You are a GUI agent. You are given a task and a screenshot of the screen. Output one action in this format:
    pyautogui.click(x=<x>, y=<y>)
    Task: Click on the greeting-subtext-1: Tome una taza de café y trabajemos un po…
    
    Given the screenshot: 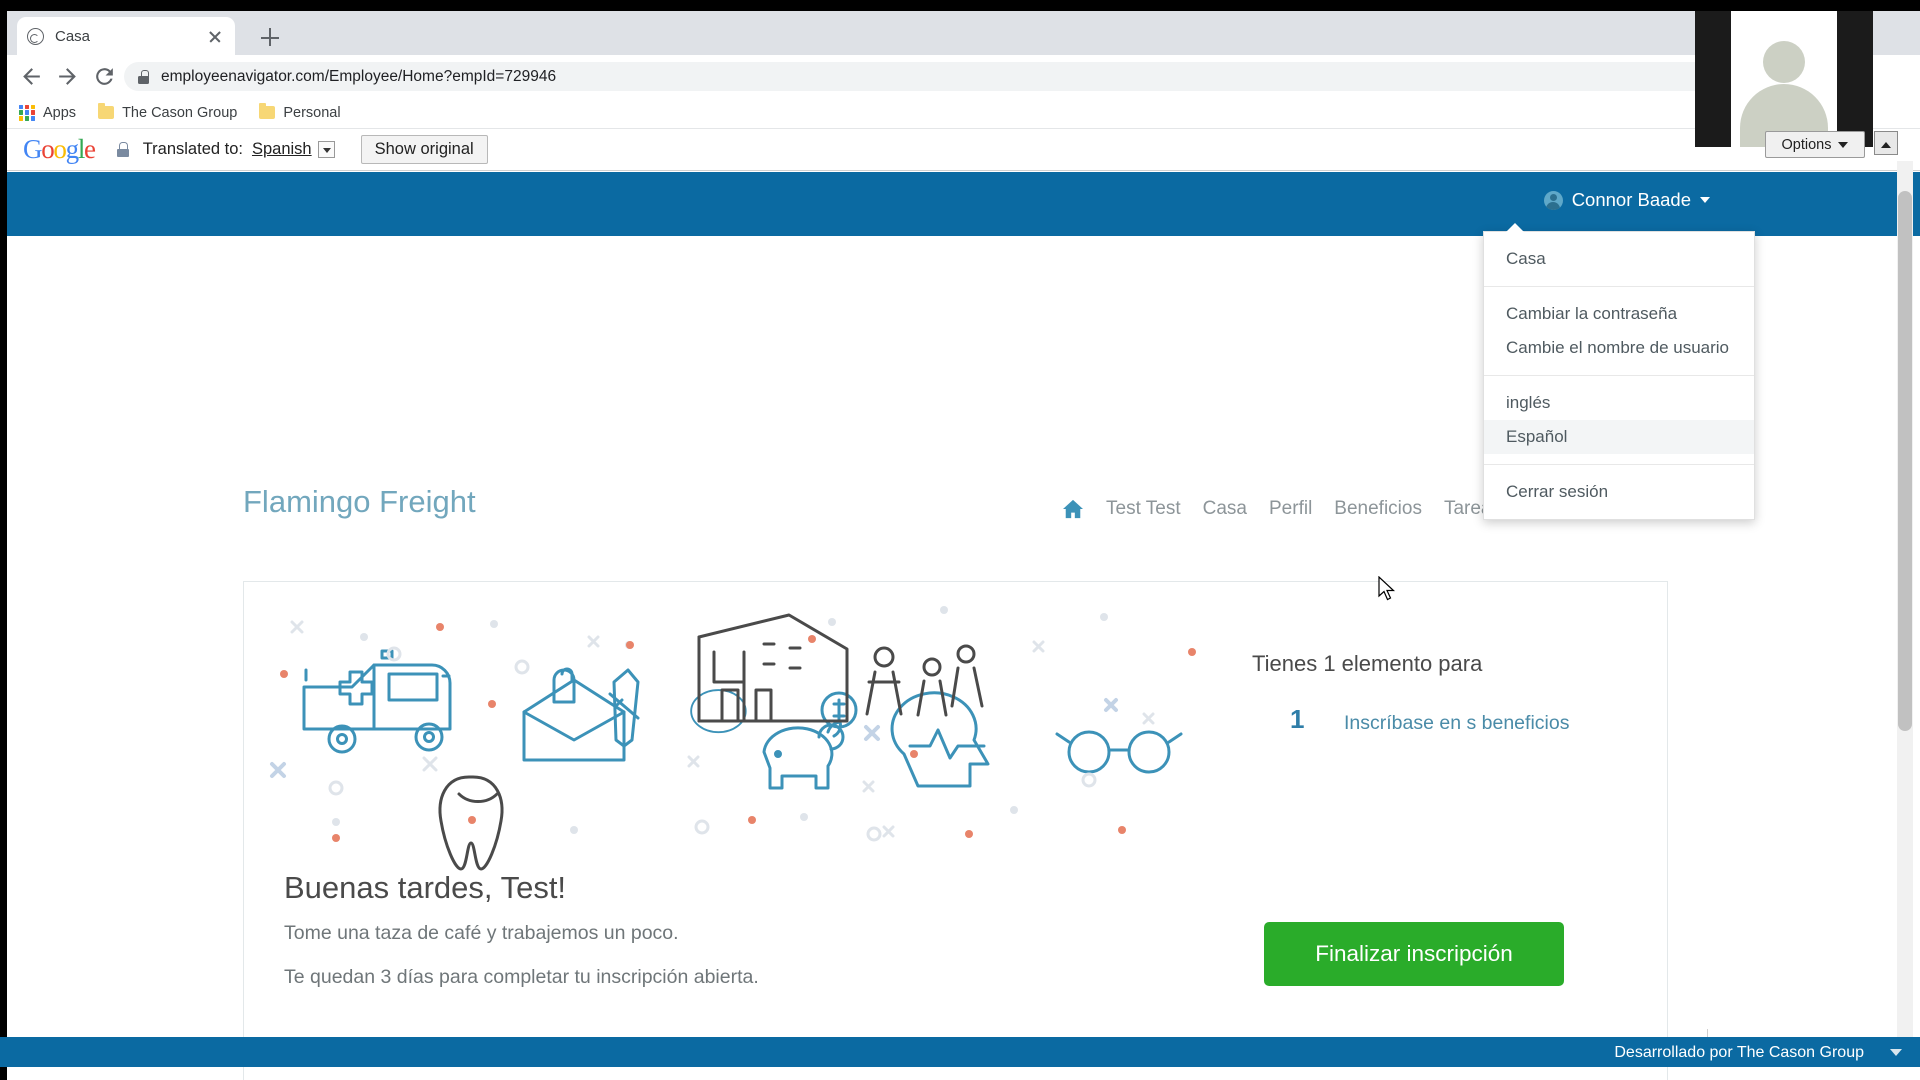 What is the action you would take?
    pyautogui.click(x=481, y=933)
    